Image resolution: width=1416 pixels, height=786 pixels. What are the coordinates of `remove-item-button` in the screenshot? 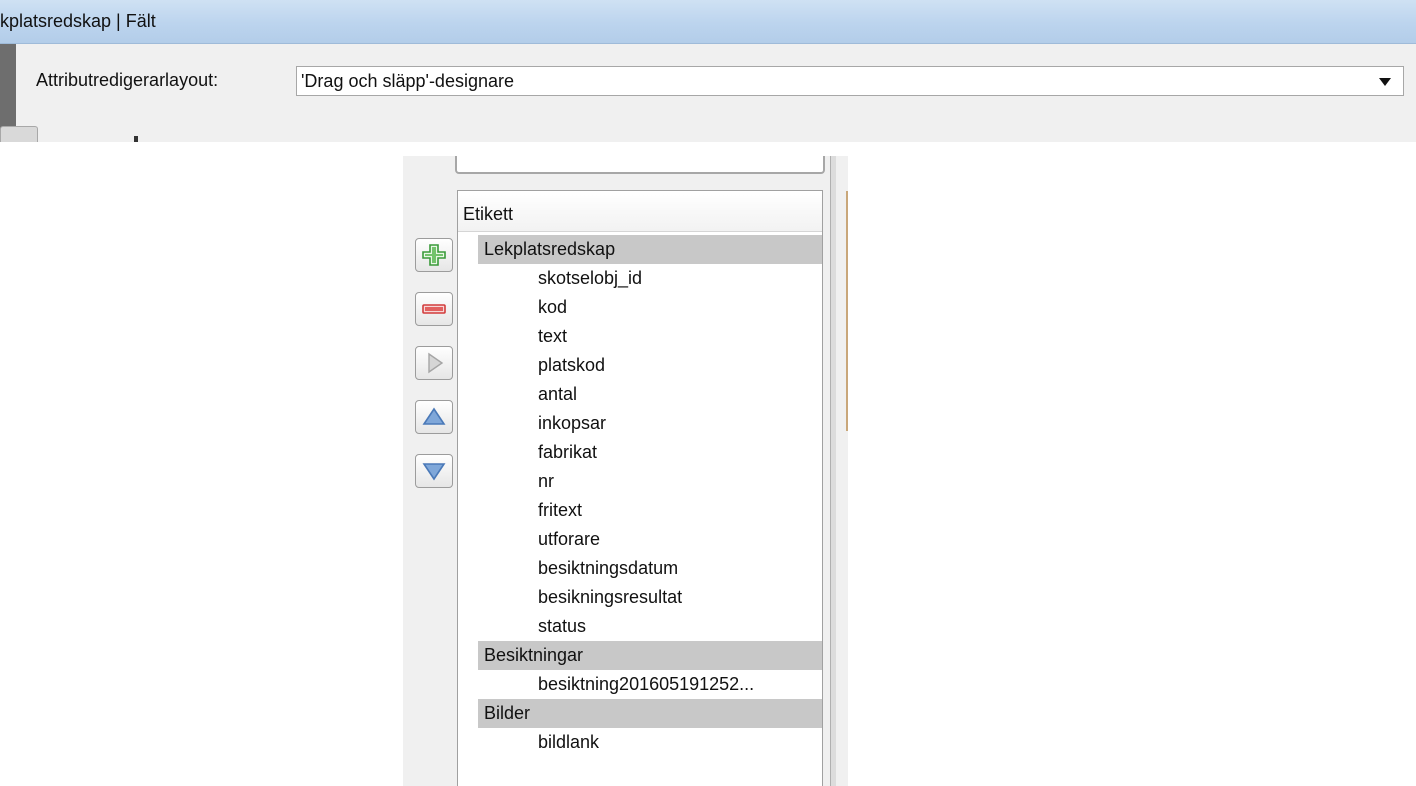 It's located at (434, 309).